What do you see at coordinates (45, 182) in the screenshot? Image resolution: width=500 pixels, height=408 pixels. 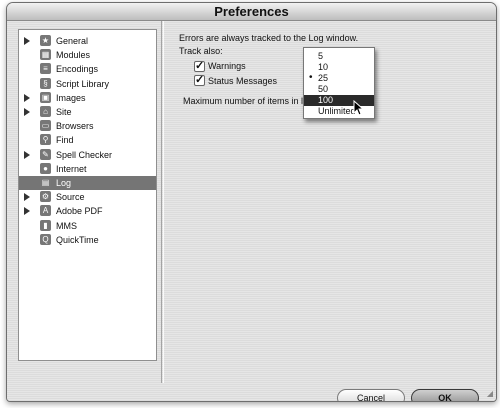 I see `log-icon: ▤` at bounding box center [45, 182].